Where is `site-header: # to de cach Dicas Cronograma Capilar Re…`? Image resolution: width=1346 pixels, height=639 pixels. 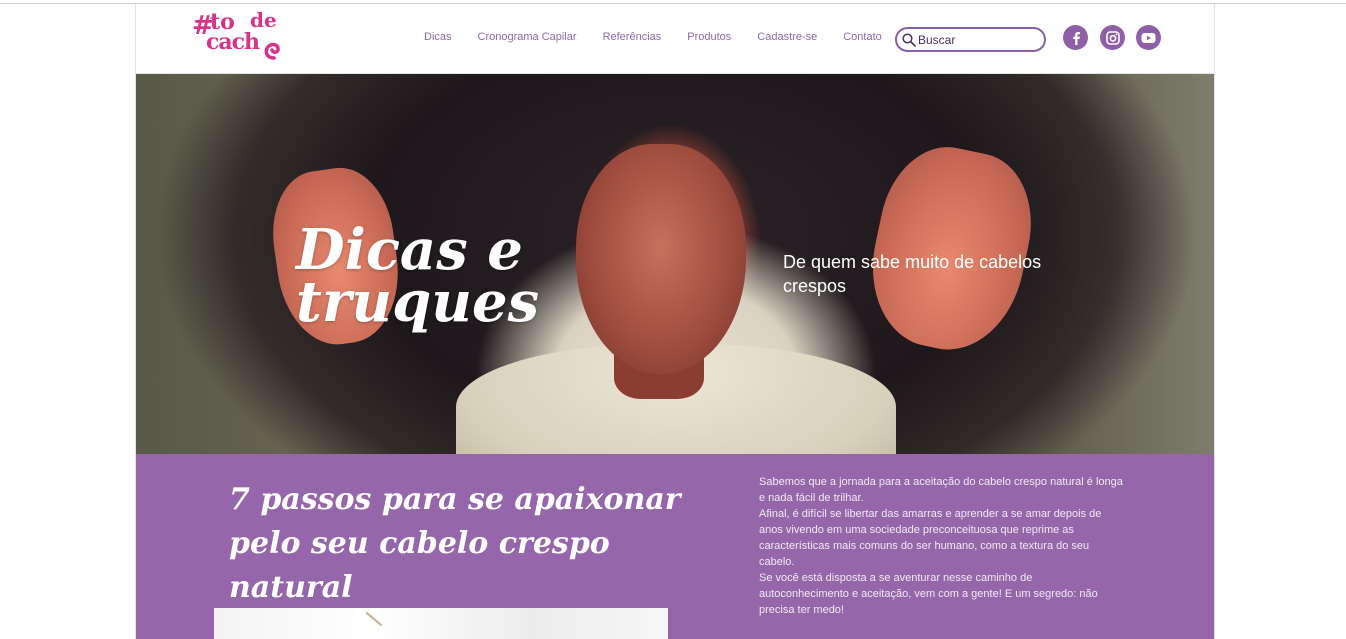 site-header: # to de cach Dicas Cronograma Capilar Re… is located at coordinates (675, 39).